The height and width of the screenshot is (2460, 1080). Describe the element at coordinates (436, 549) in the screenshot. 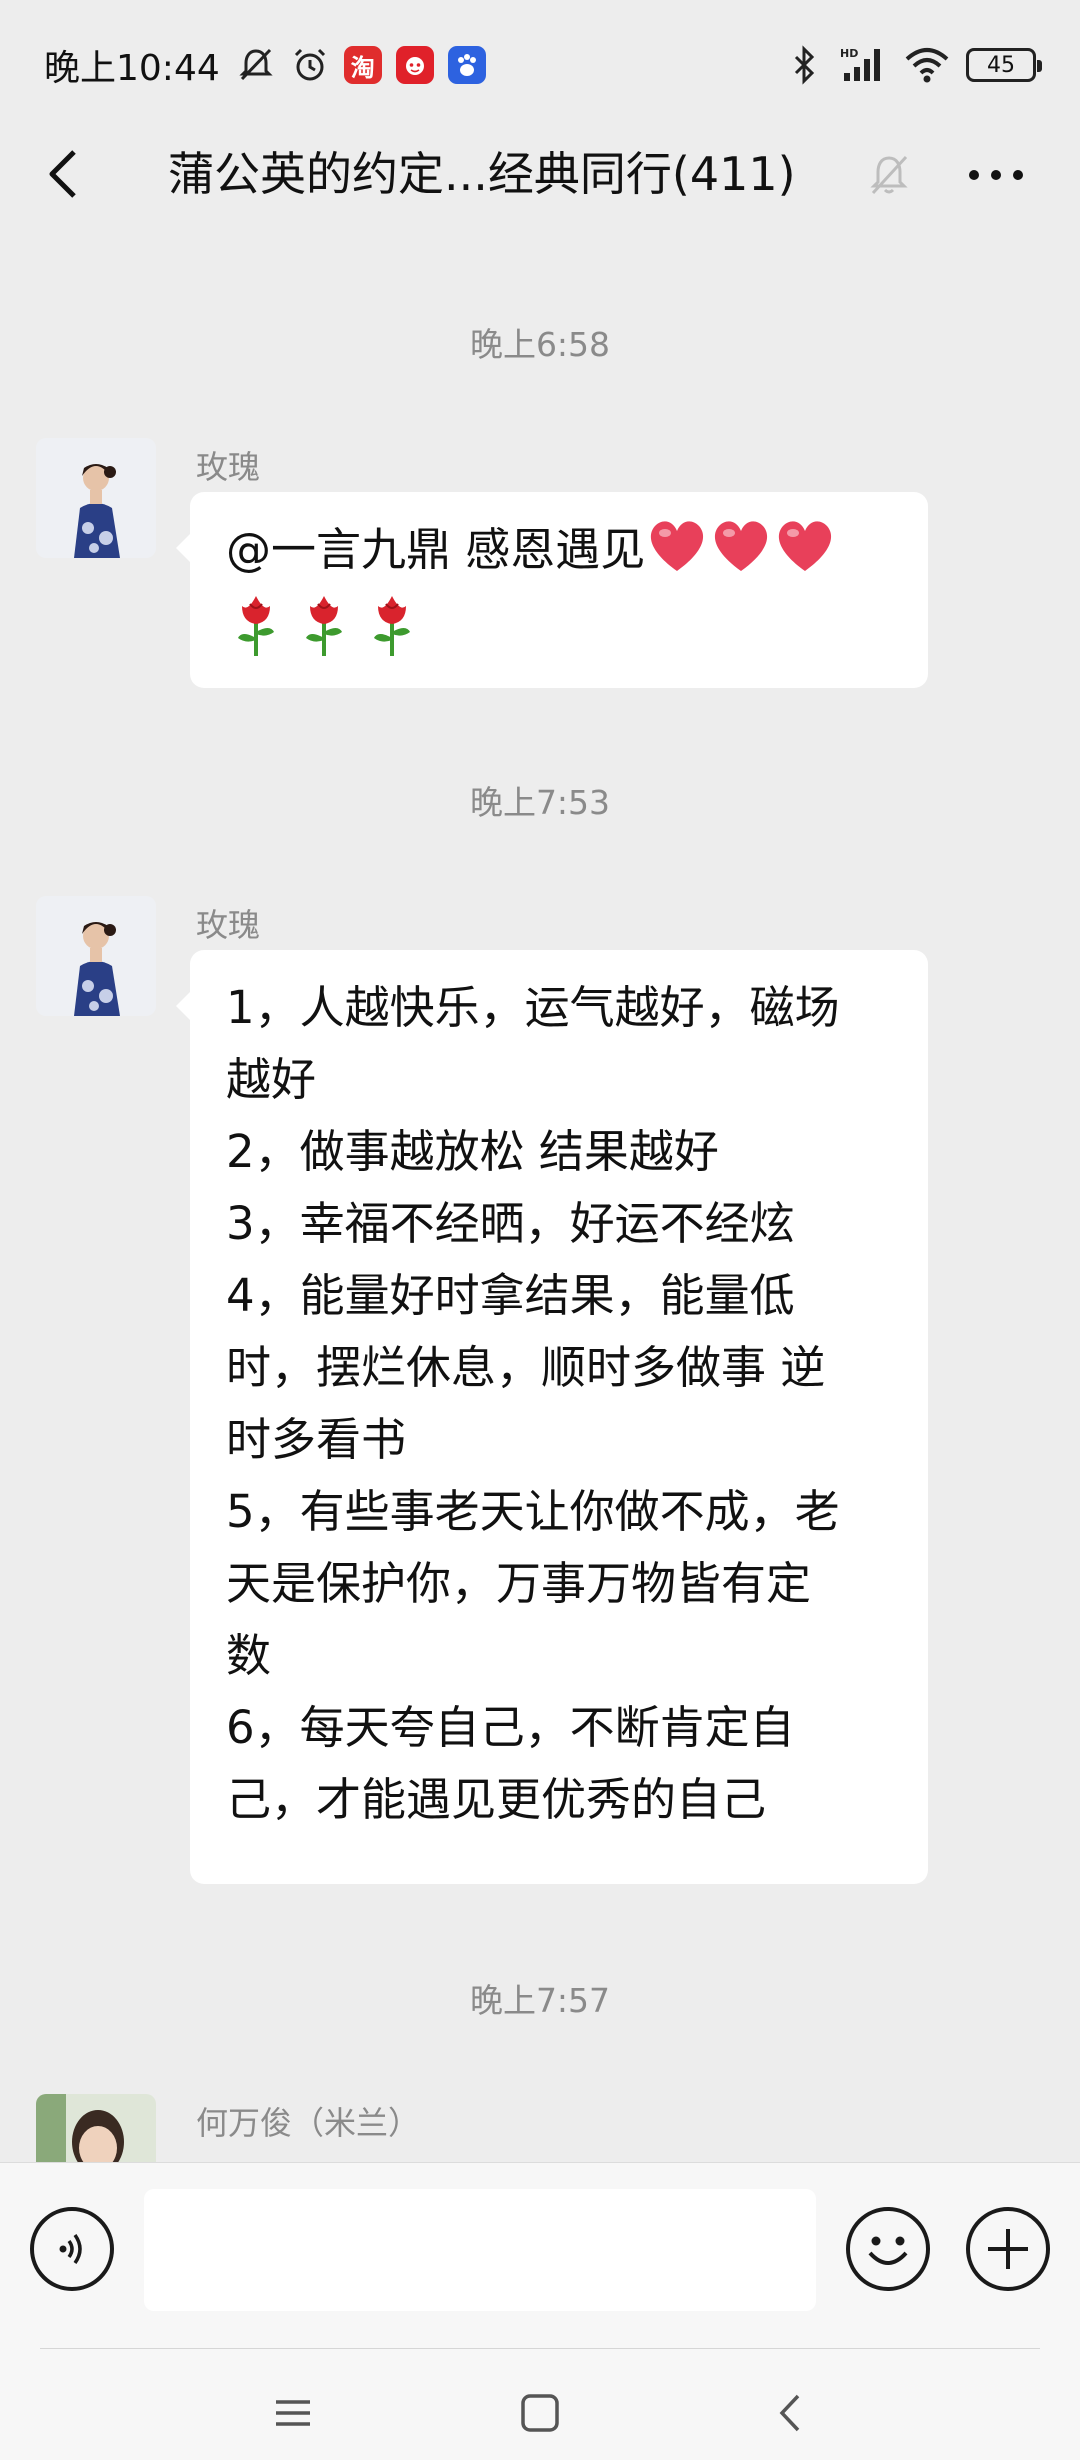

I see `message-text: @一言九鼎 感恩遇见` at that location.